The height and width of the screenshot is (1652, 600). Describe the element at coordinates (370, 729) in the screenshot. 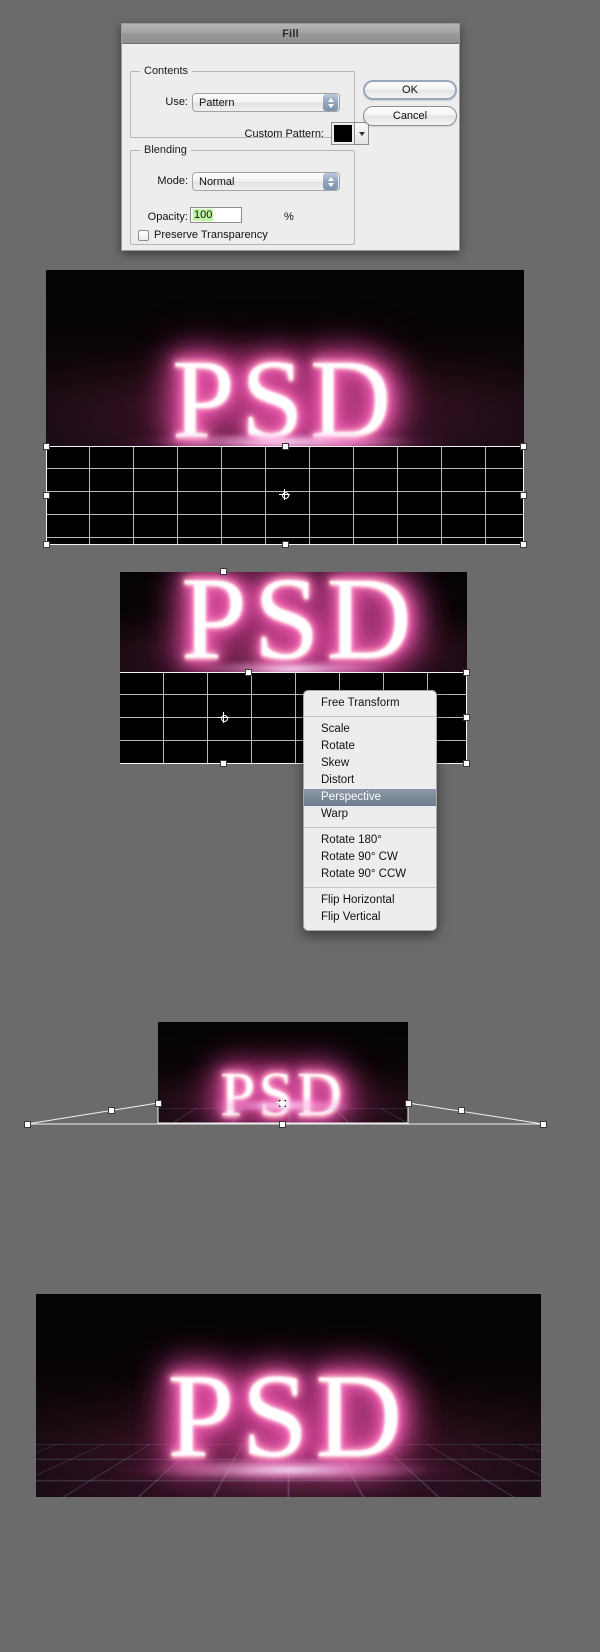

I see `menu-item-scale: Scale` at that location.